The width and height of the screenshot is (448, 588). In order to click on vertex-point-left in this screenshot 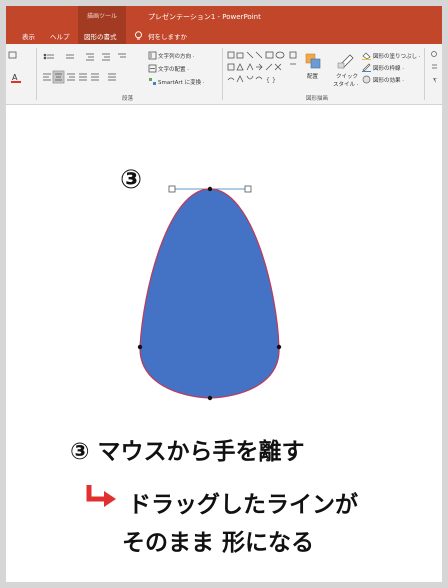, I will do `click(140, 347)`.